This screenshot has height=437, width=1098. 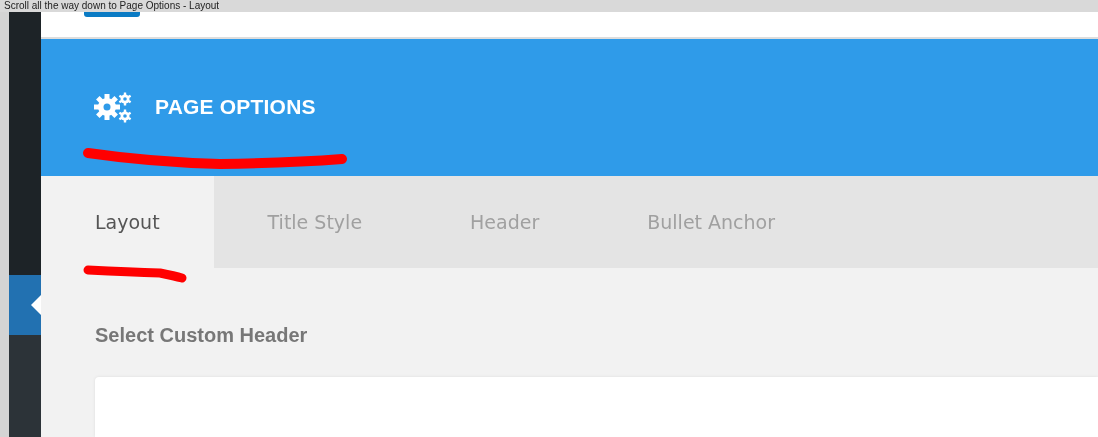 What do you see at coordinates (235, 107) in the screenshot?
I see `panel-title: PAGE OPTIONS` at bounding box center [235, 107].